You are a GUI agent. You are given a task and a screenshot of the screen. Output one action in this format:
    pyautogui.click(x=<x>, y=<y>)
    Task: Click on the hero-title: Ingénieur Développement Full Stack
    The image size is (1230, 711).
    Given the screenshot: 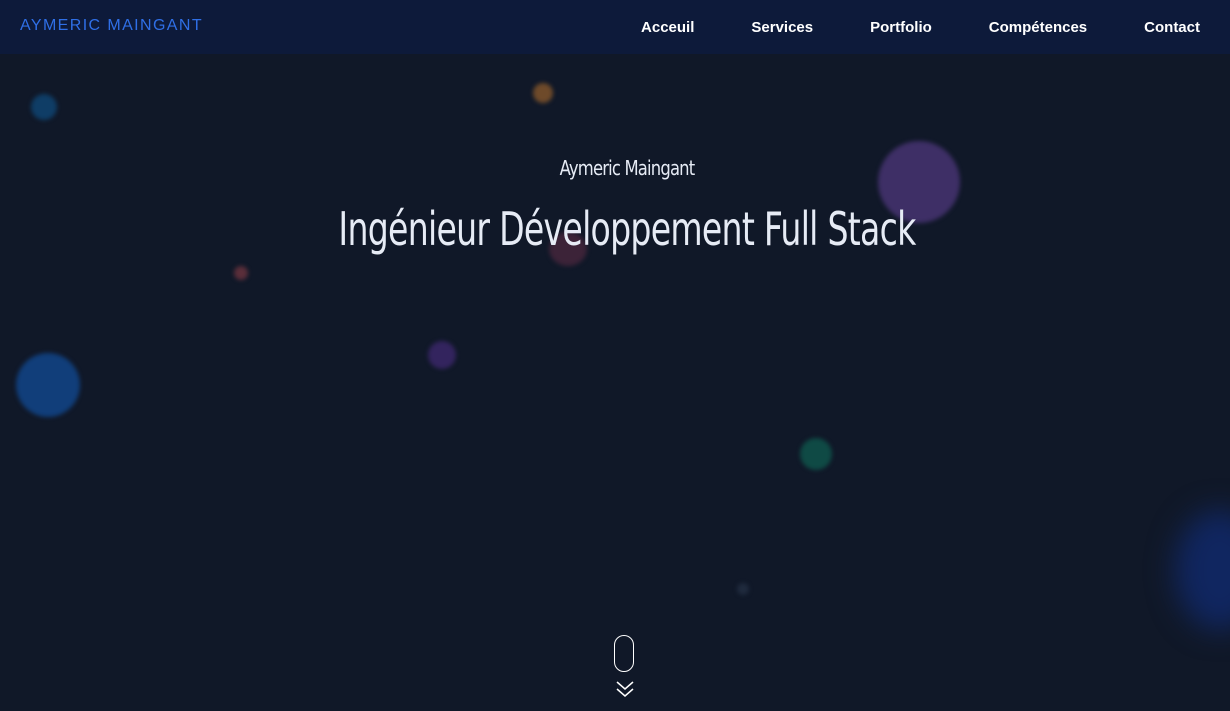 What is the action you would take?
    pyautogui.click(x=627, y=229)
    